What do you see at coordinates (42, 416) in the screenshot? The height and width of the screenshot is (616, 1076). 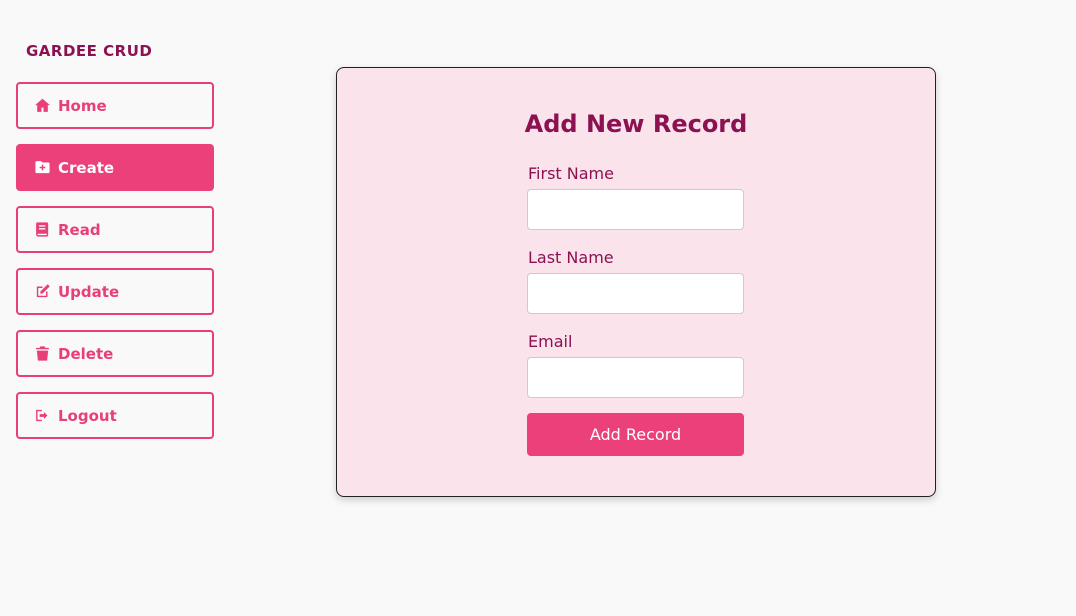 I see `logout-icon` at bounding box center [42, 416].